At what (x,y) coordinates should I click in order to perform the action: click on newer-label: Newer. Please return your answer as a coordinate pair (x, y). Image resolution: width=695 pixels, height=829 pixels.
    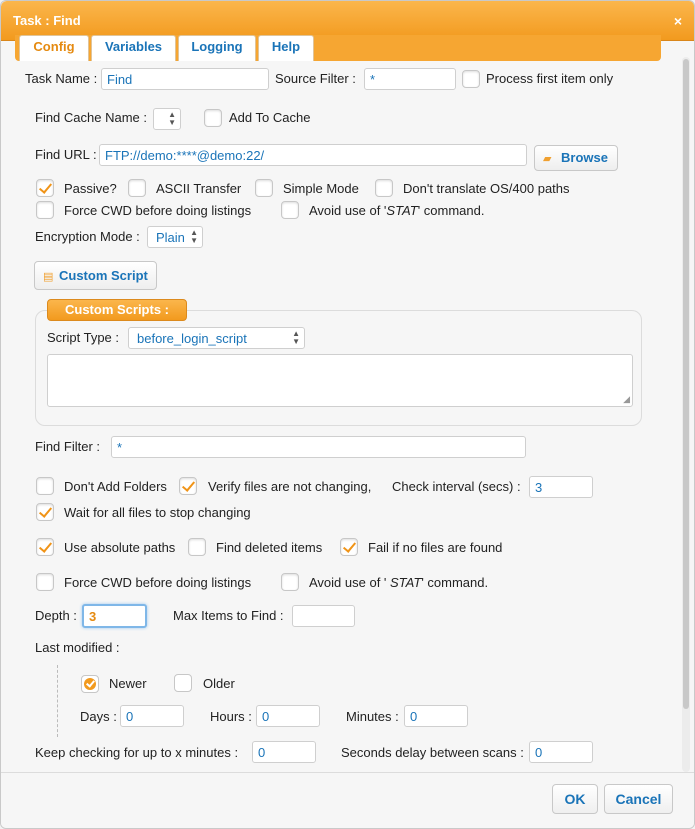
    Looking at the image, I should click on (128, 683).